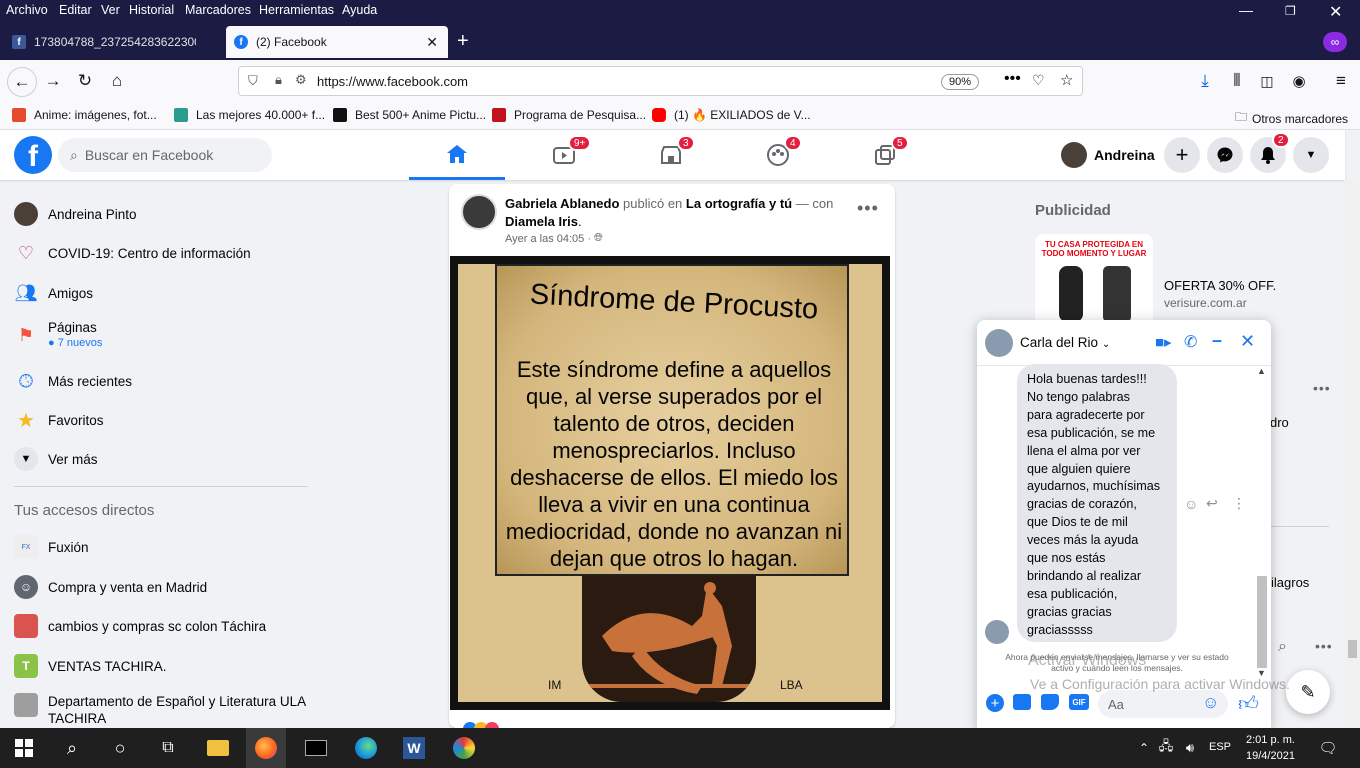  Describe the element at coordinates (85, 81) in the screenshot. I see `reload-icon: ↻` at that location.